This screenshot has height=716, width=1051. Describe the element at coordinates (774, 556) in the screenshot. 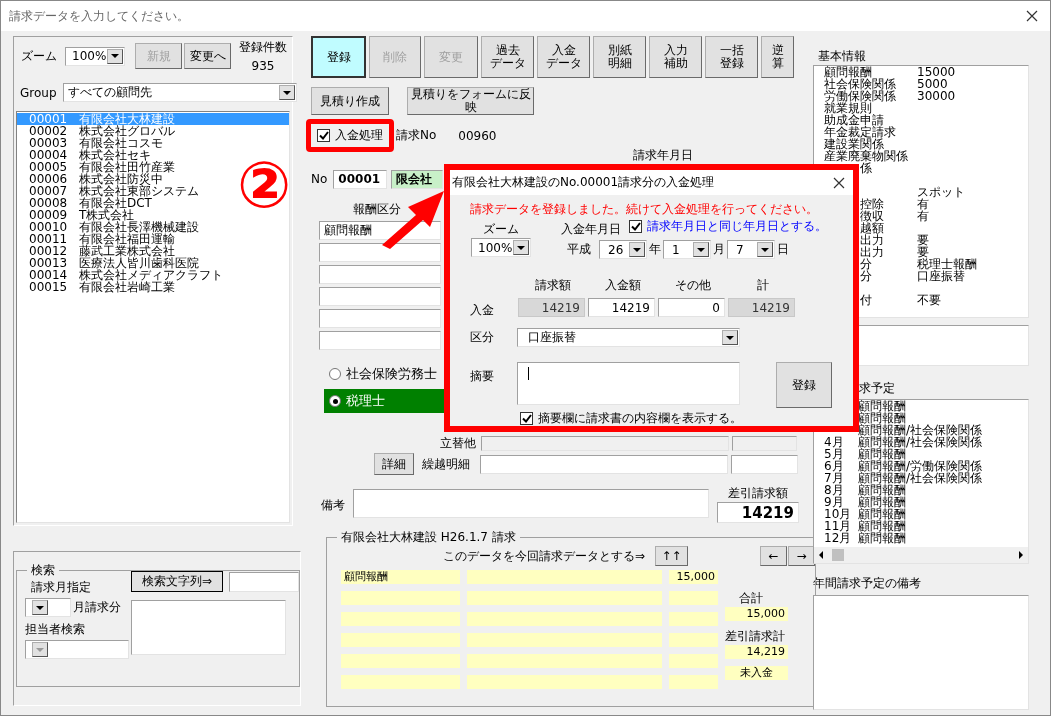

I see `previous-button: ←` at that location.